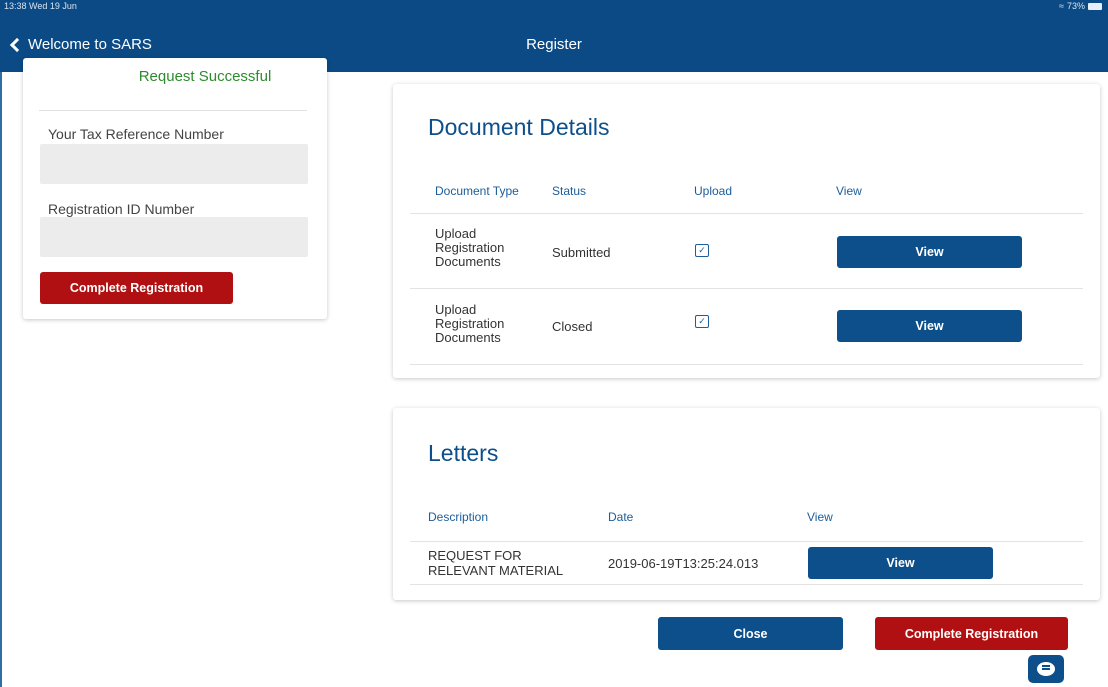 The image size is (1108, 687). Describe the element at coordinates (554, 44) in the screenshot. I see `page-title: Register` at that location.